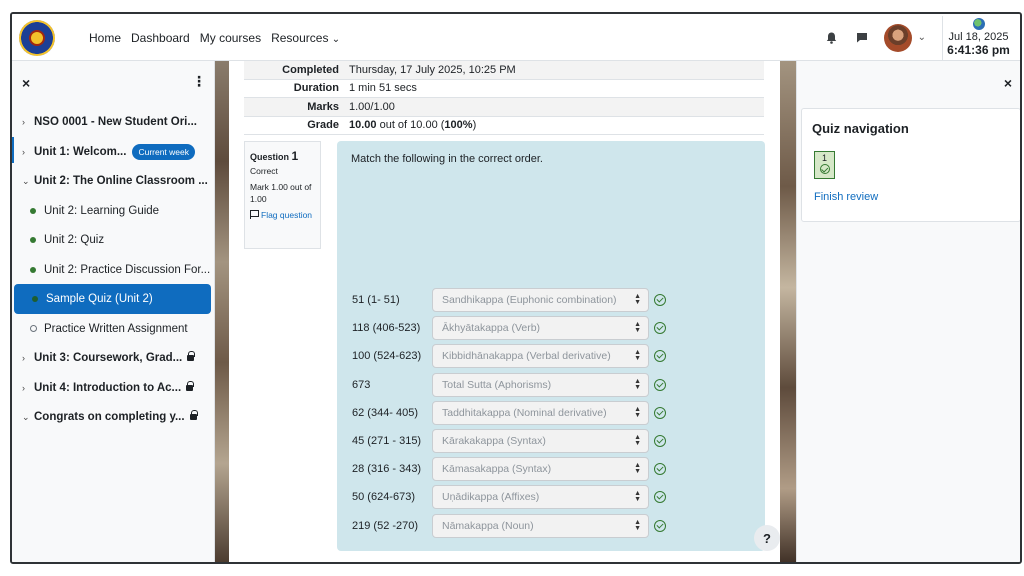 Image resolution: width=1024 pixels, height=576 pixels. What do you see at coordinates (113, 151) in the screenshot?
I see `course-index-item: › Unit 1: Welcom... Current week` at bounding box center [113, 151].